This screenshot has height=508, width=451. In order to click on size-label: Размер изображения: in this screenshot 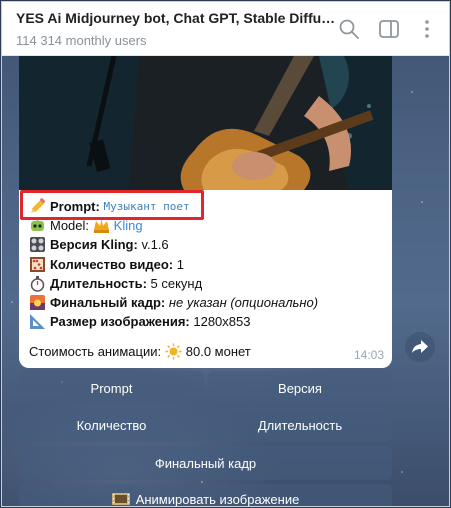, I will do `click(120, 322)`.